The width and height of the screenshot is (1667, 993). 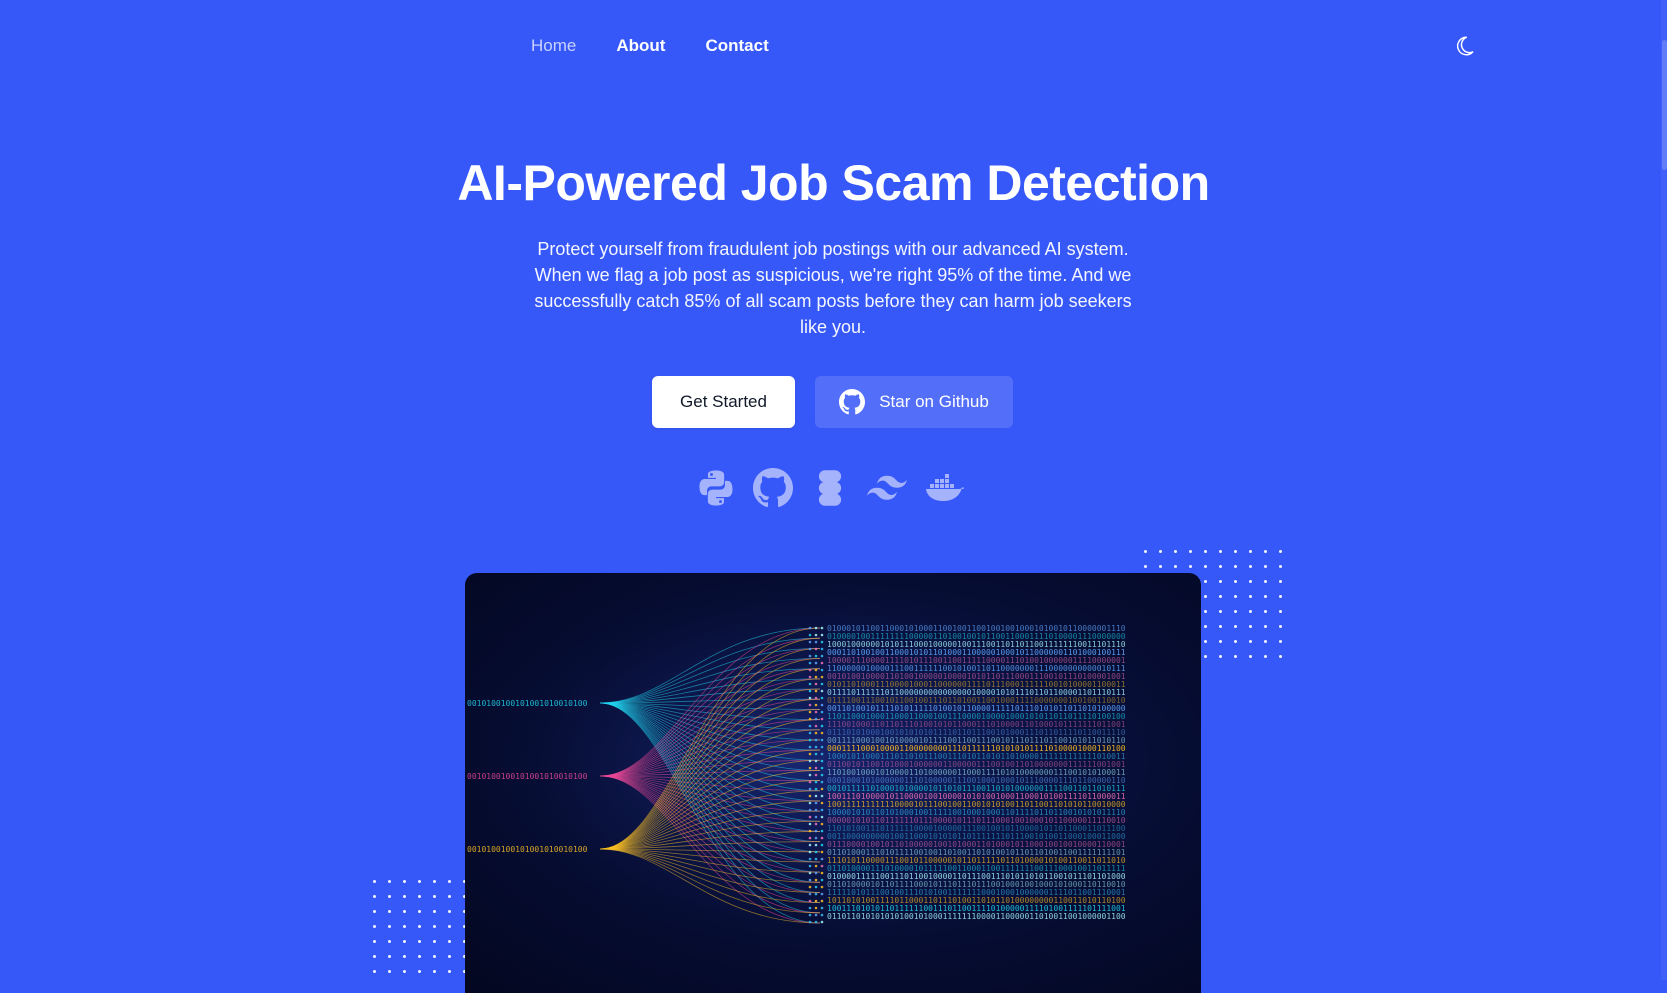 I want to click on tech-stack-icons, so click(x=830, y=488).